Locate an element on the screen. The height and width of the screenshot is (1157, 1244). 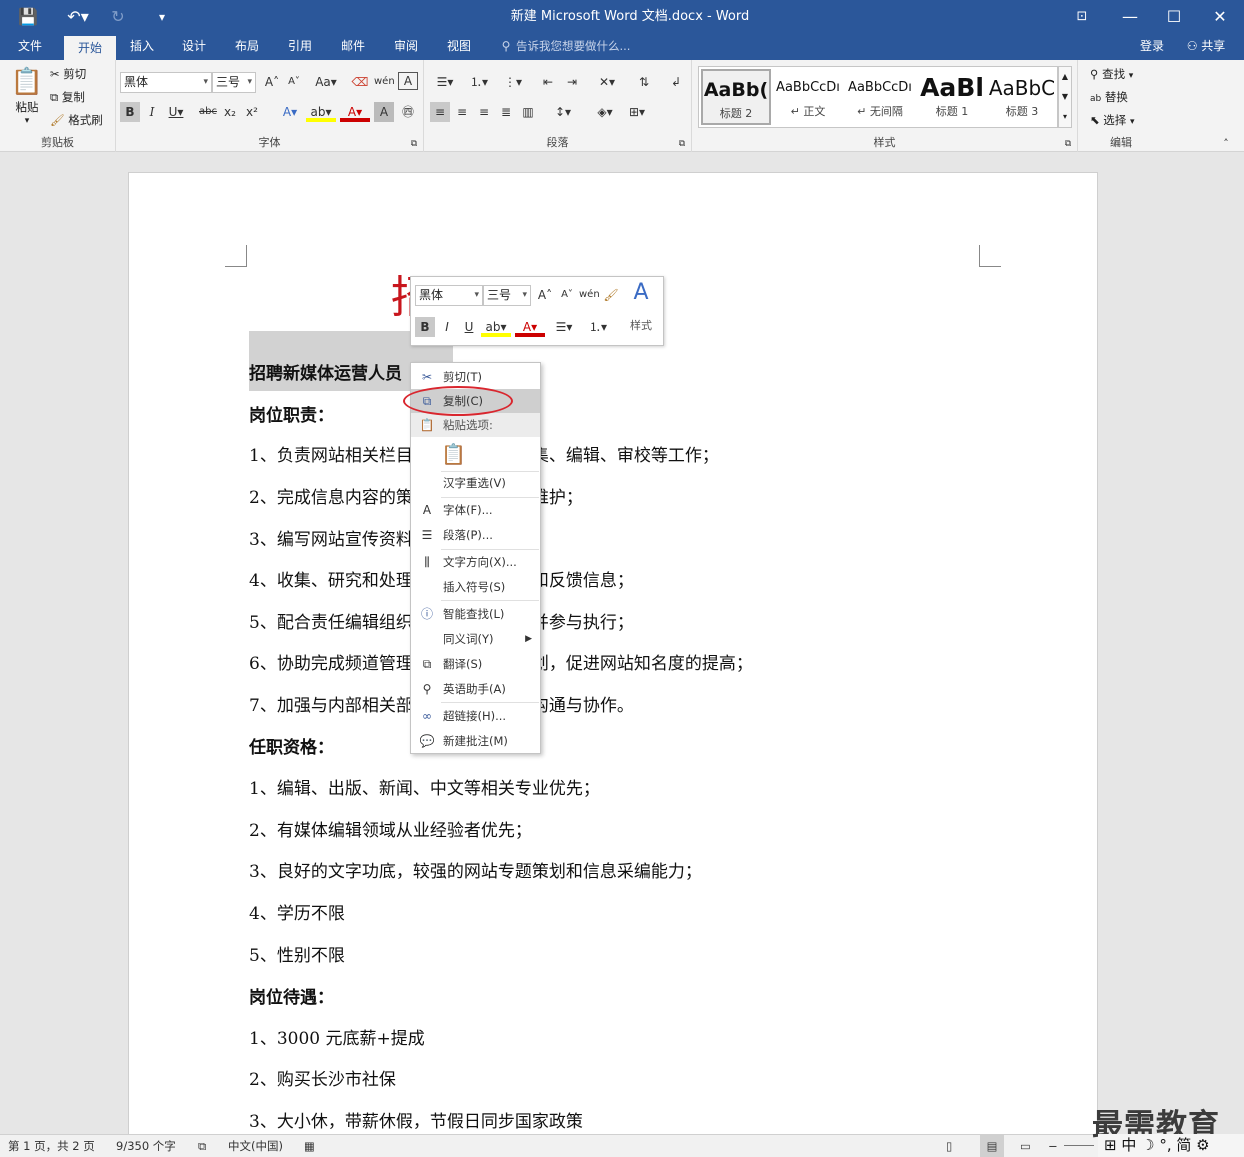
document-heading: 招聘新媒体运营人员 is located at coordinates (325, 371).